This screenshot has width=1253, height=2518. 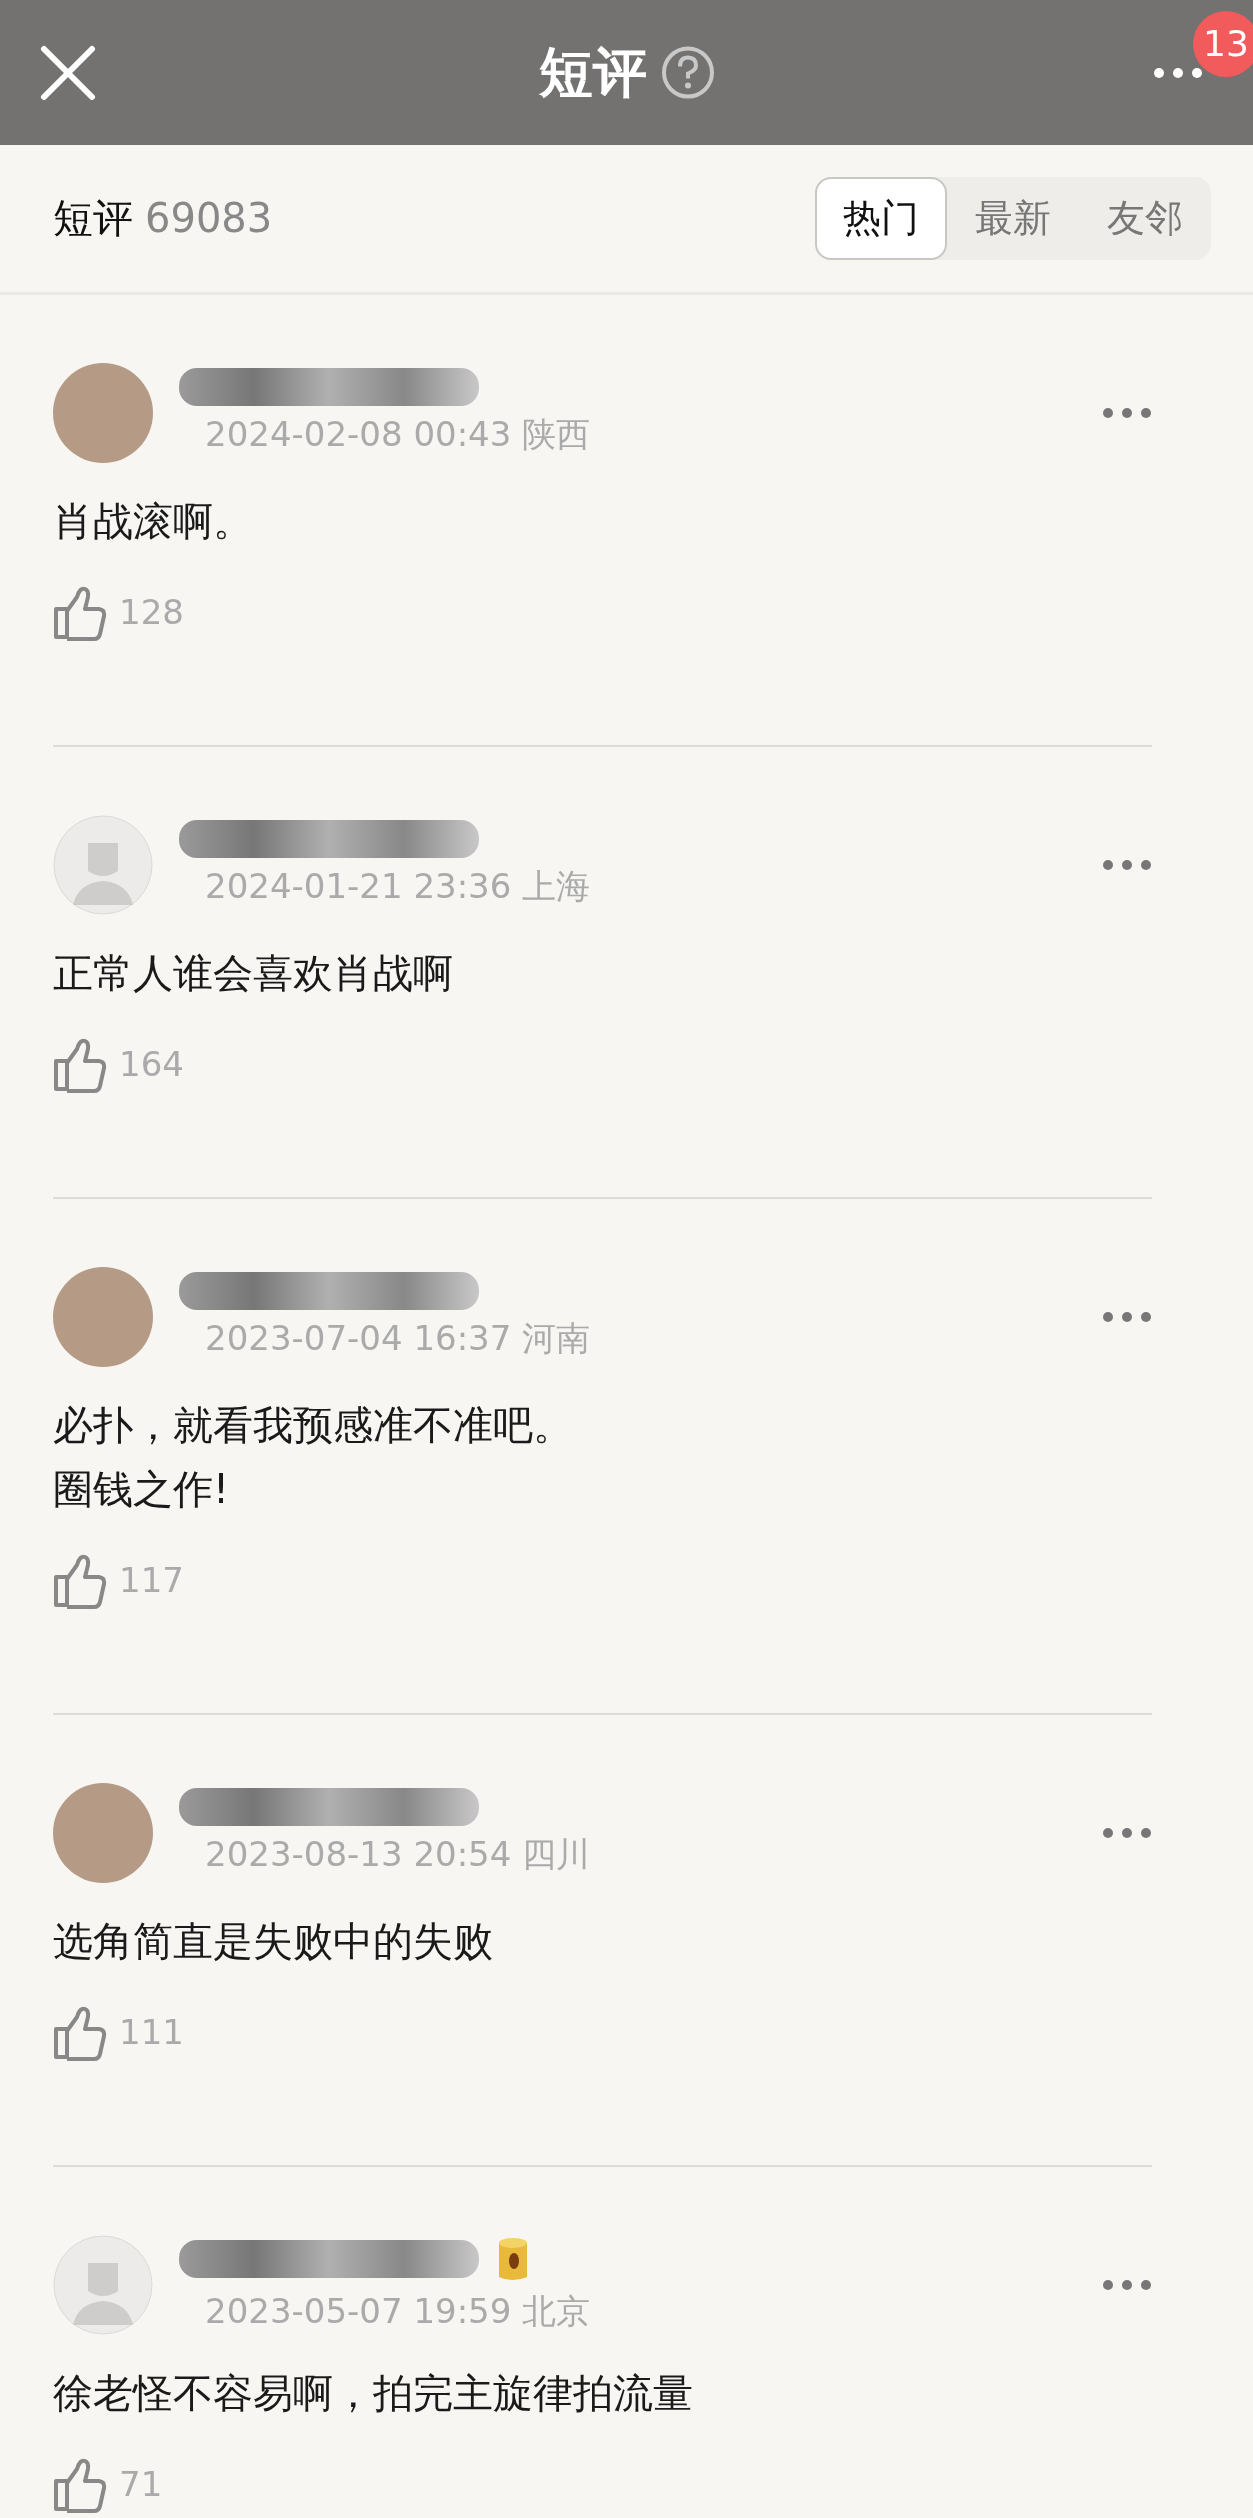 I want to click on like-count: 164, so click(x=151, y=1064).